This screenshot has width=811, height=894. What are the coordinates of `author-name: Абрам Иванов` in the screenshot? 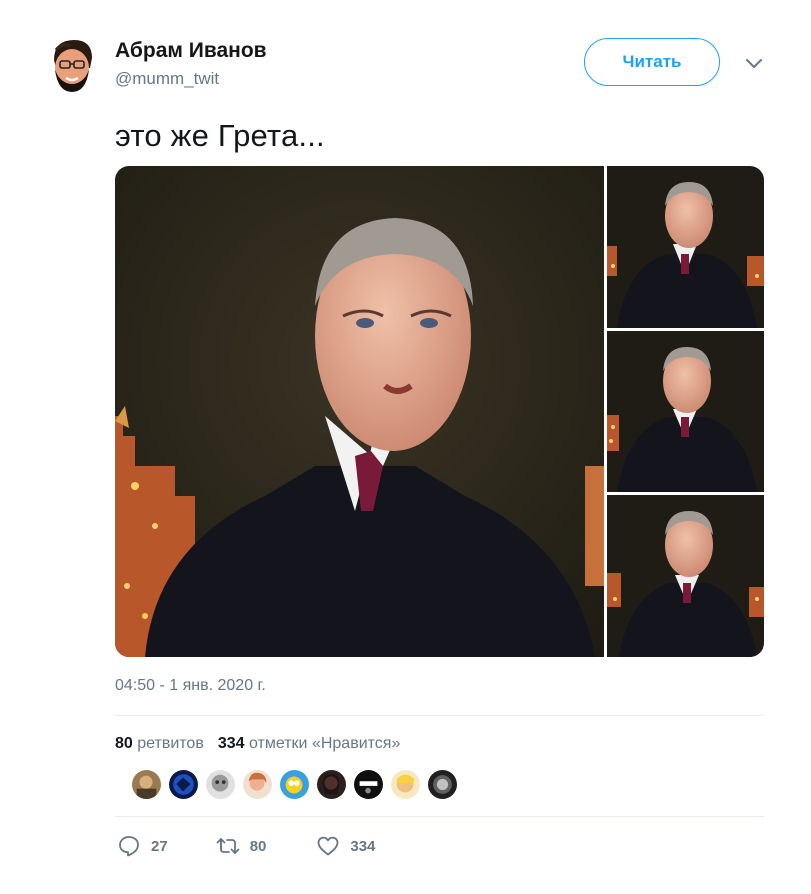 It's located at (191, 51).